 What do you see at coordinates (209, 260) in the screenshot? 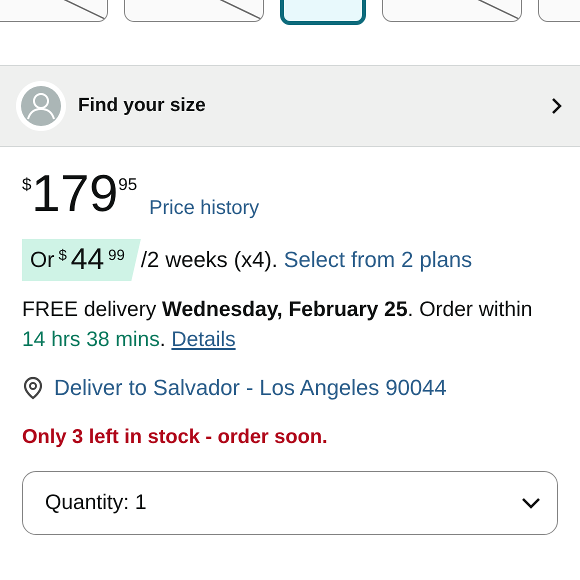
I see `installment-period: /2 weeks (x4).` at bounding box center [209, 260].